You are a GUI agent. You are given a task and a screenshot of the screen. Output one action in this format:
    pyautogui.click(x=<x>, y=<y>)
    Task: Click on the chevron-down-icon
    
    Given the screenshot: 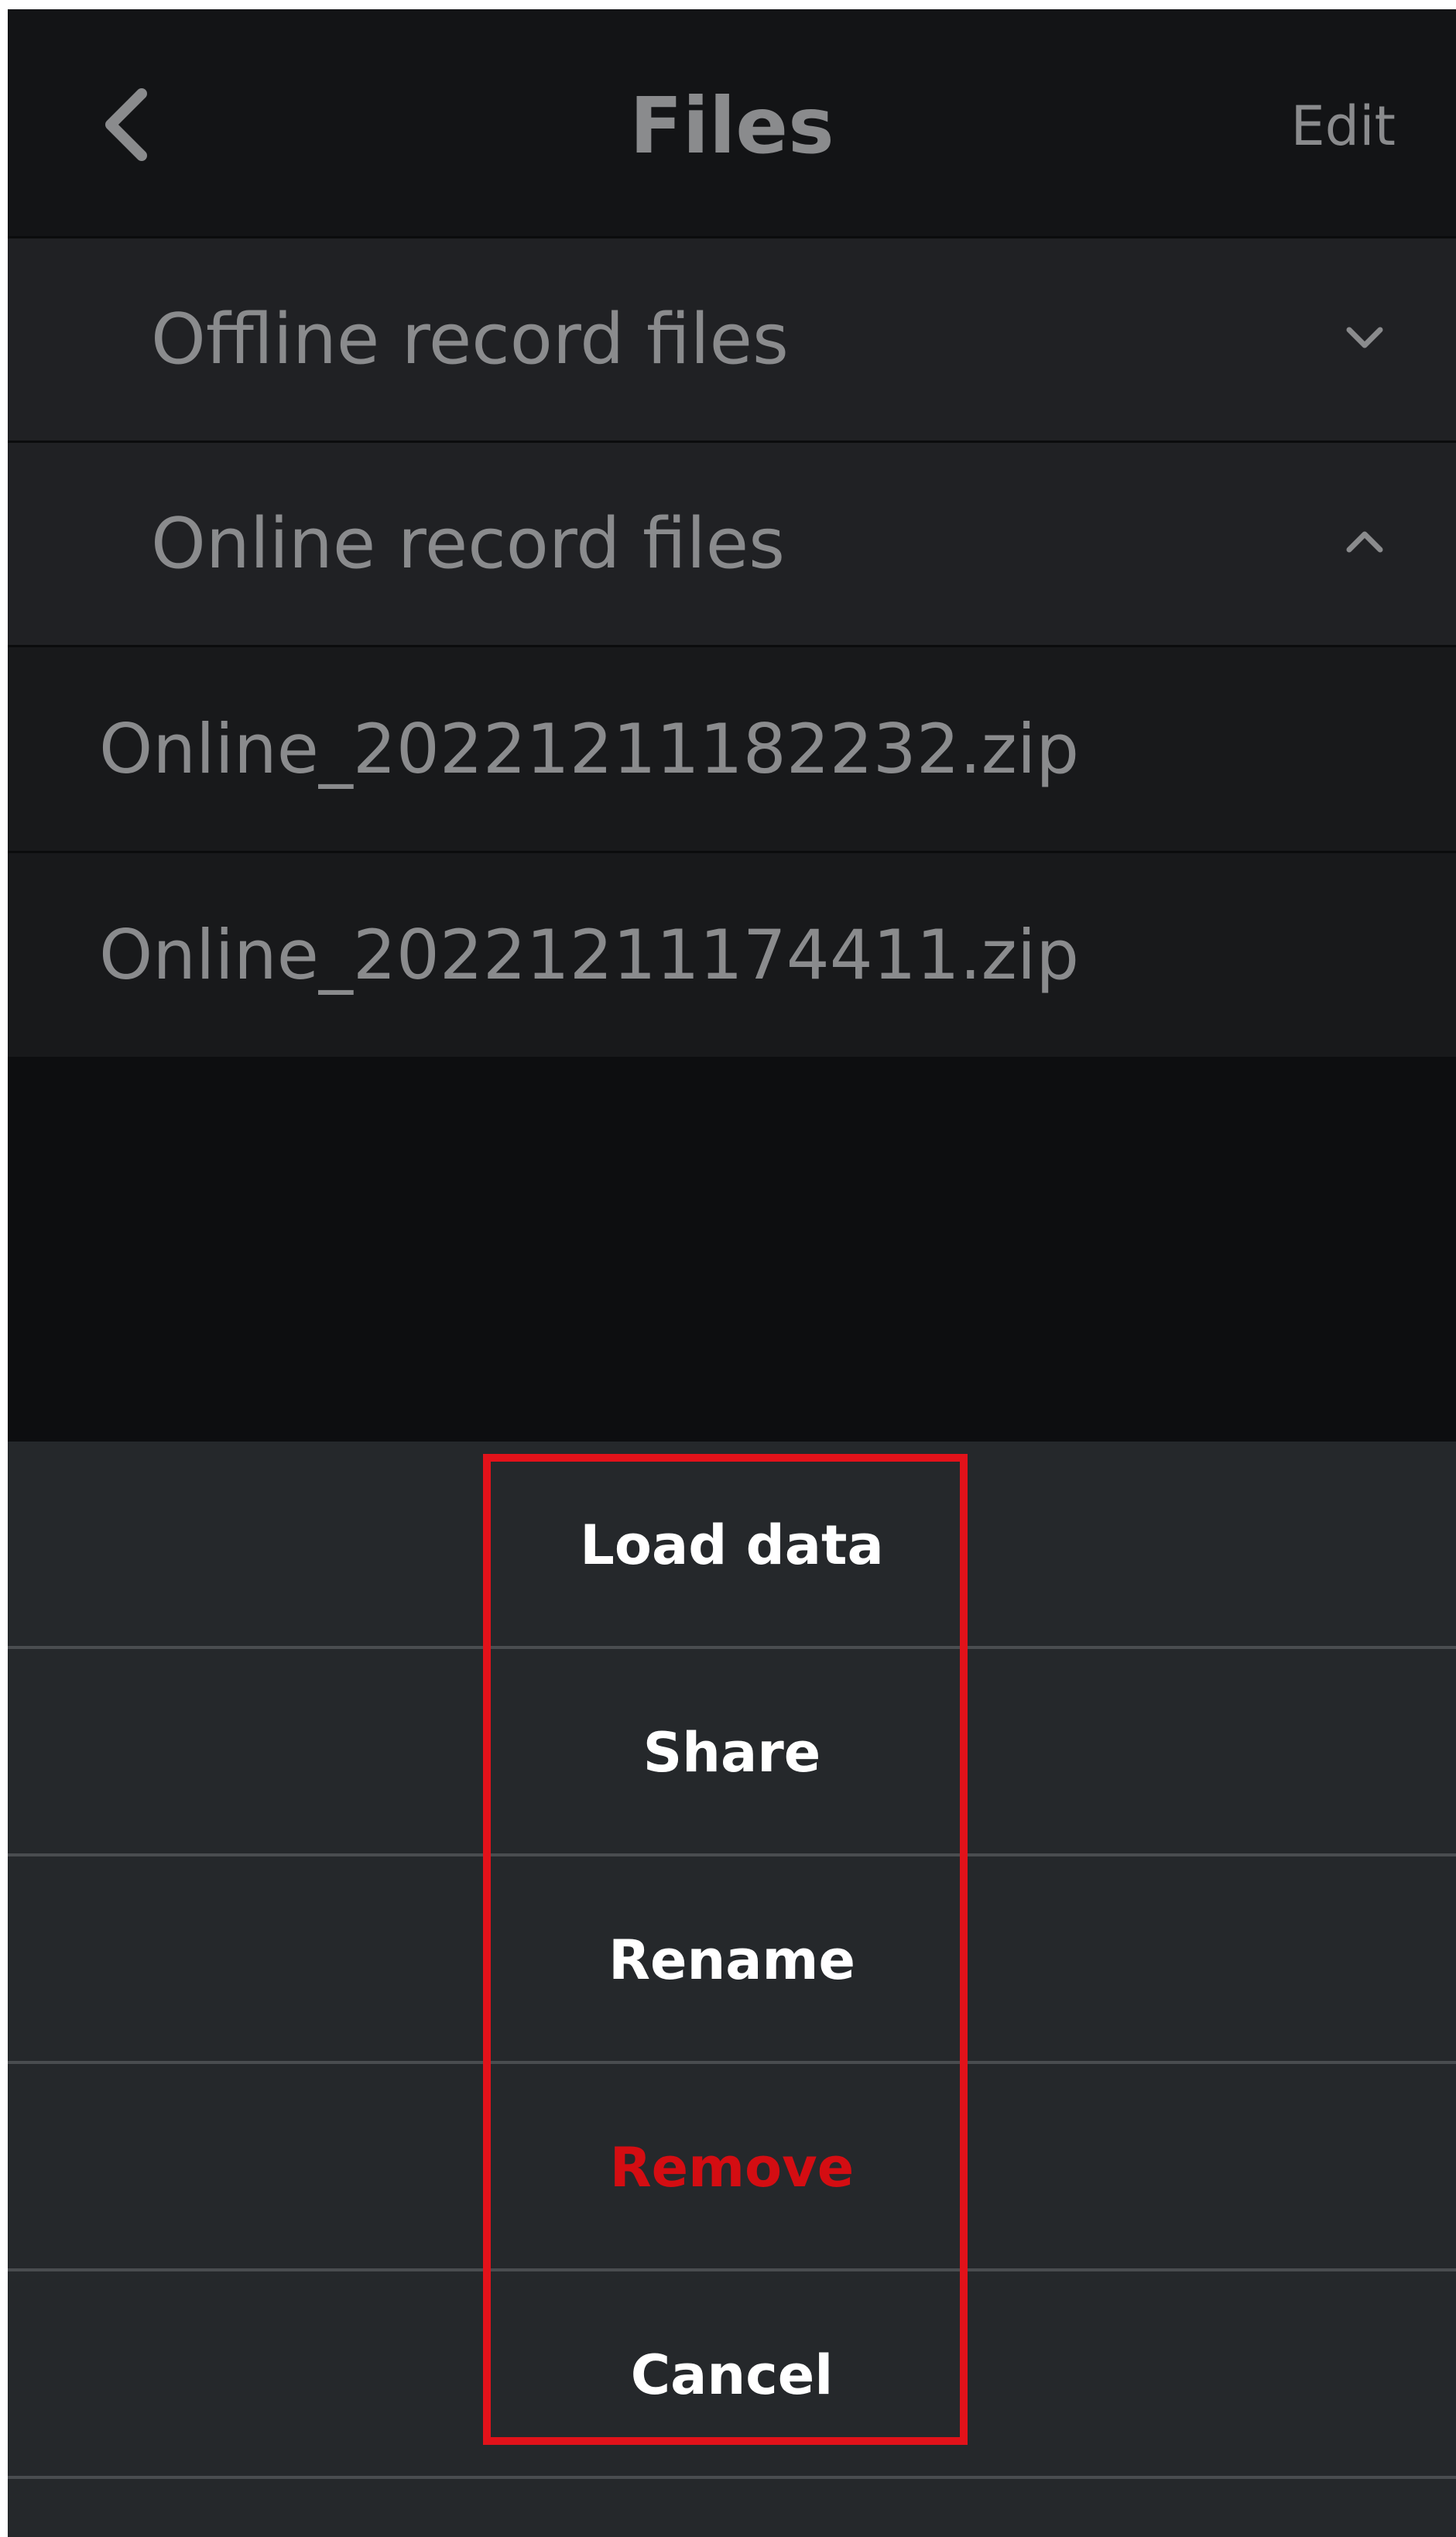 What is the action you would take?
    pyautogui.click(x=1364, y=337)
    